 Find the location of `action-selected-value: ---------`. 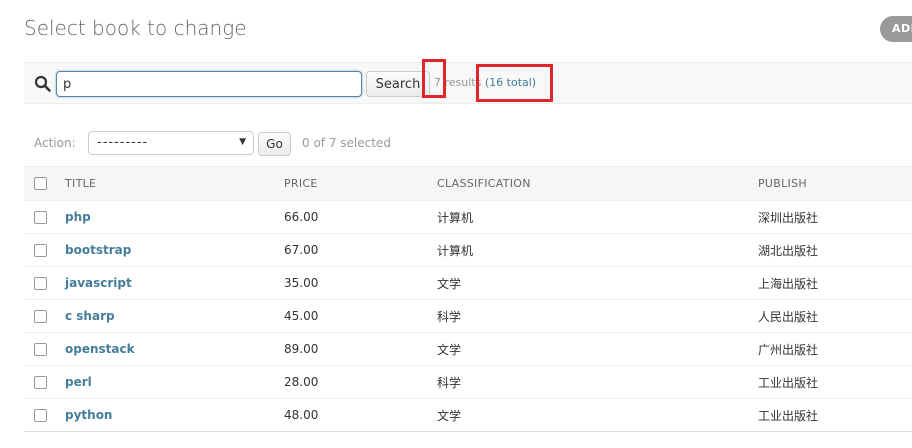

action-selected-value: --------- is located at coordinates (123, 142).